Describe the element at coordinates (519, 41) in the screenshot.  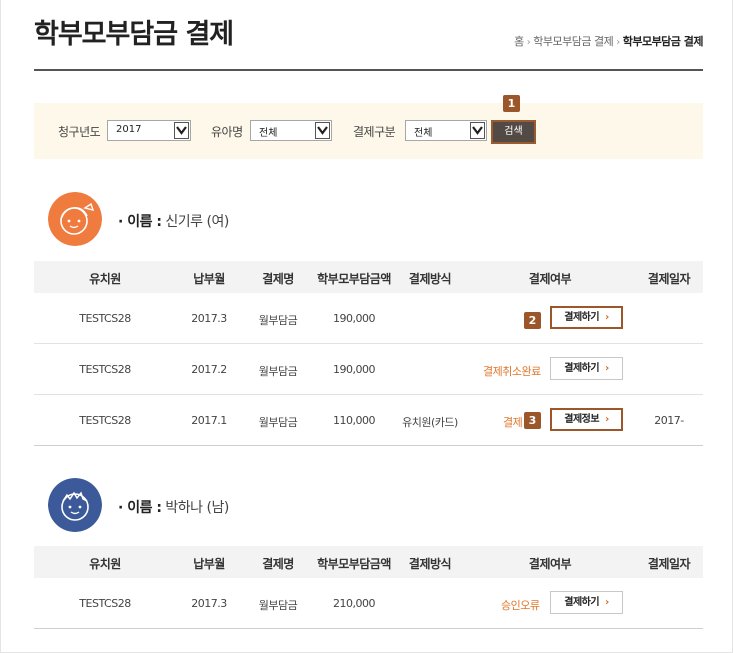
I see `breadcrumb-home: 홈` at that location.